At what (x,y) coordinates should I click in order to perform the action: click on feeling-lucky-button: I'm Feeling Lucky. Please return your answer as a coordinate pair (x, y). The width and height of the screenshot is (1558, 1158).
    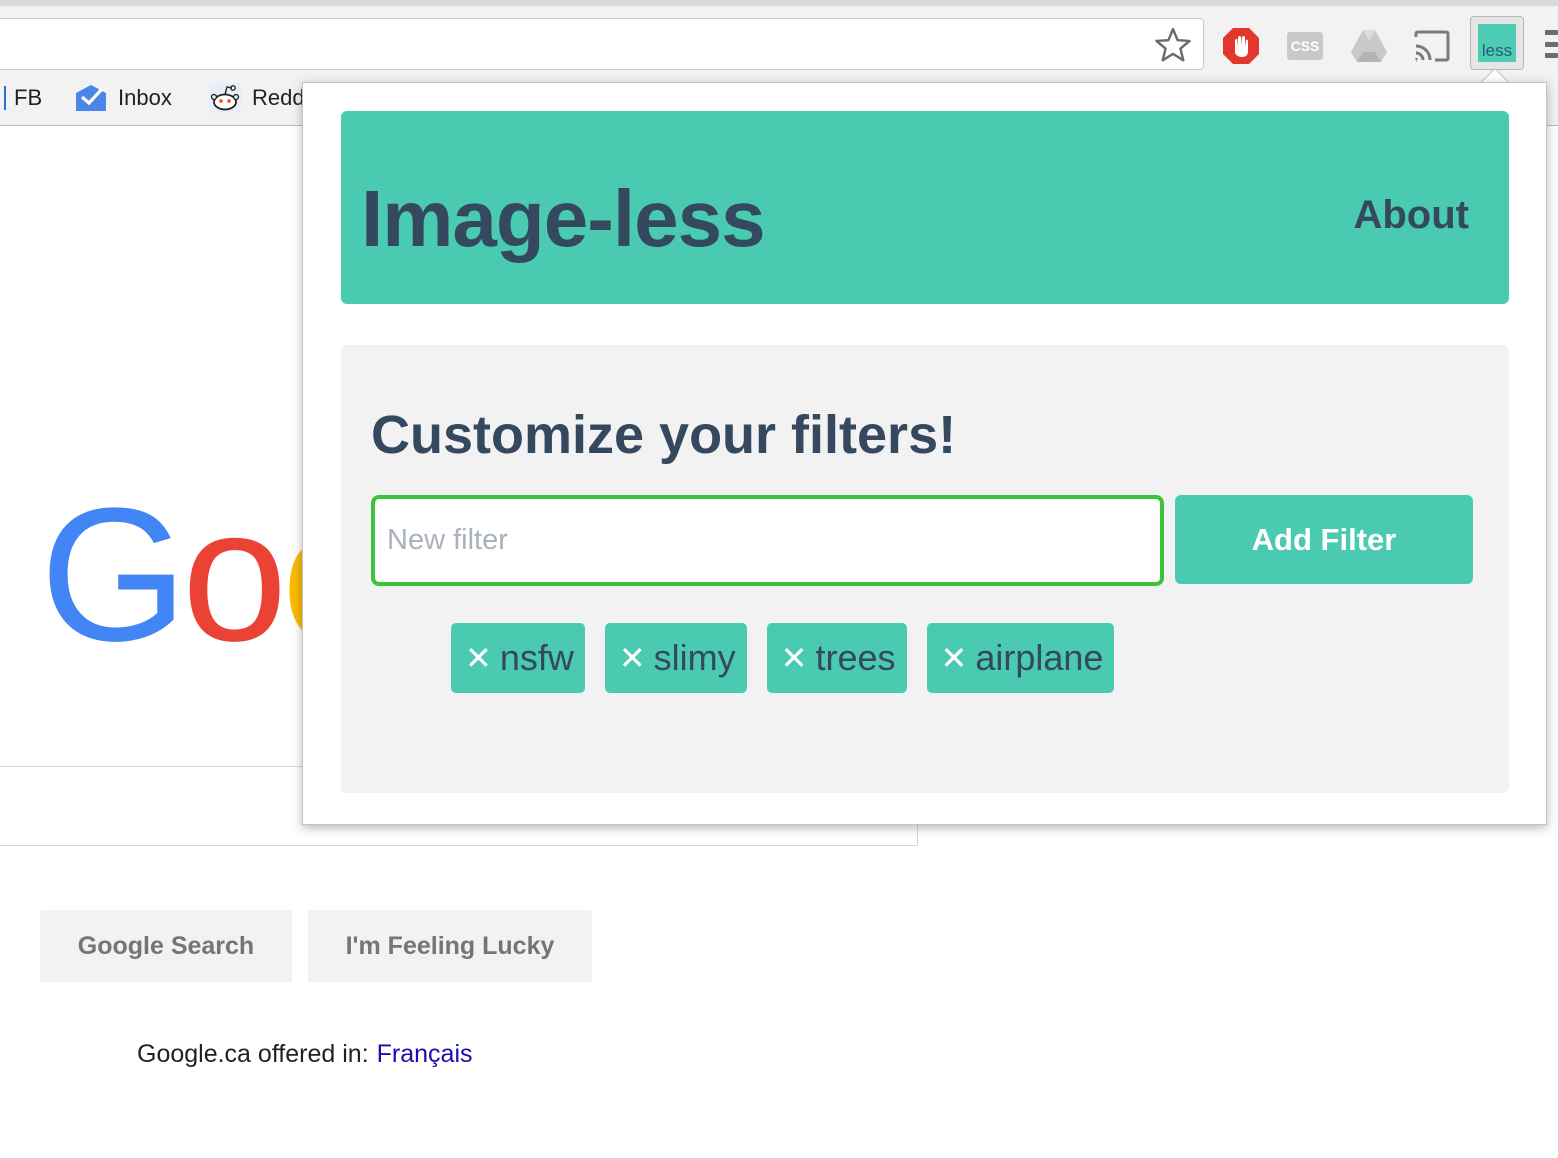
    Looking at the image, I should click on (450, 946).